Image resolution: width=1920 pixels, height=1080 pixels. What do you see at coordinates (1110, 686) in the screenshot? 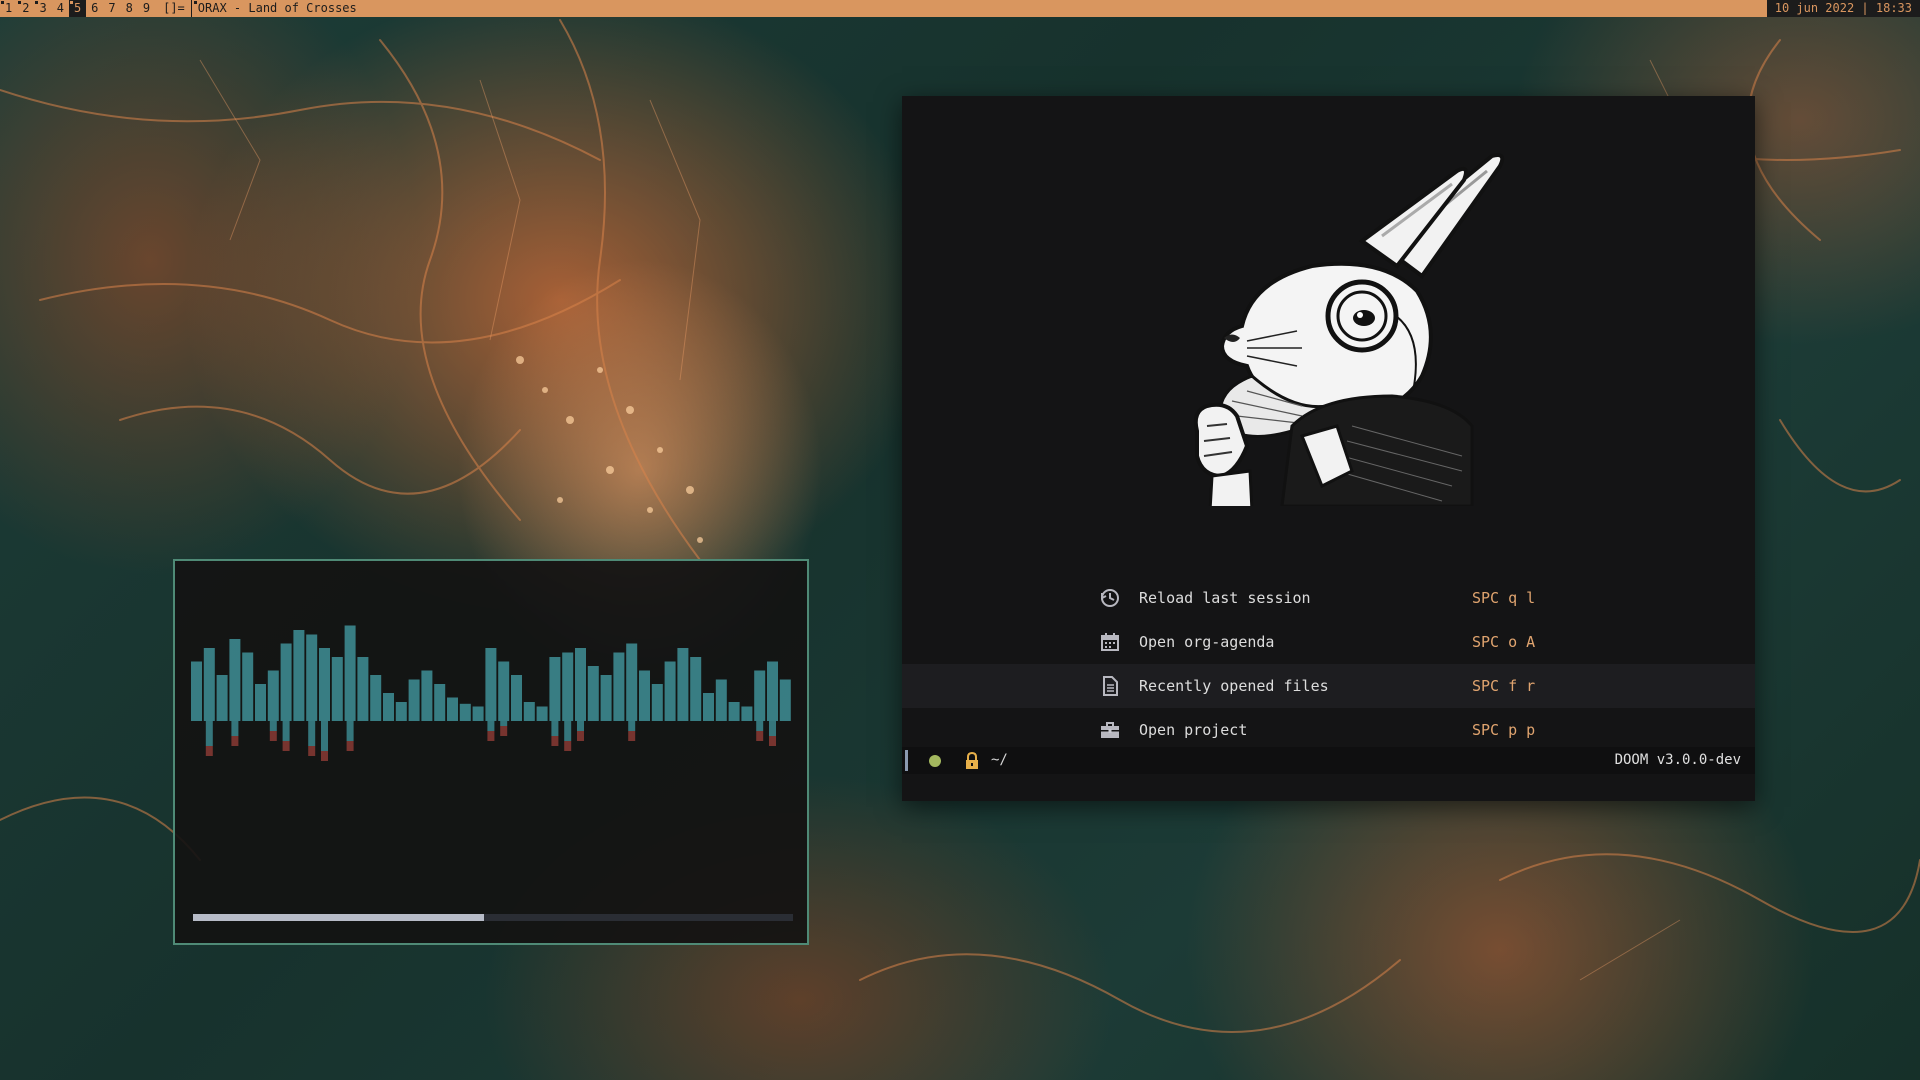
I see `file-icon` at bounding box center [1110, 686].